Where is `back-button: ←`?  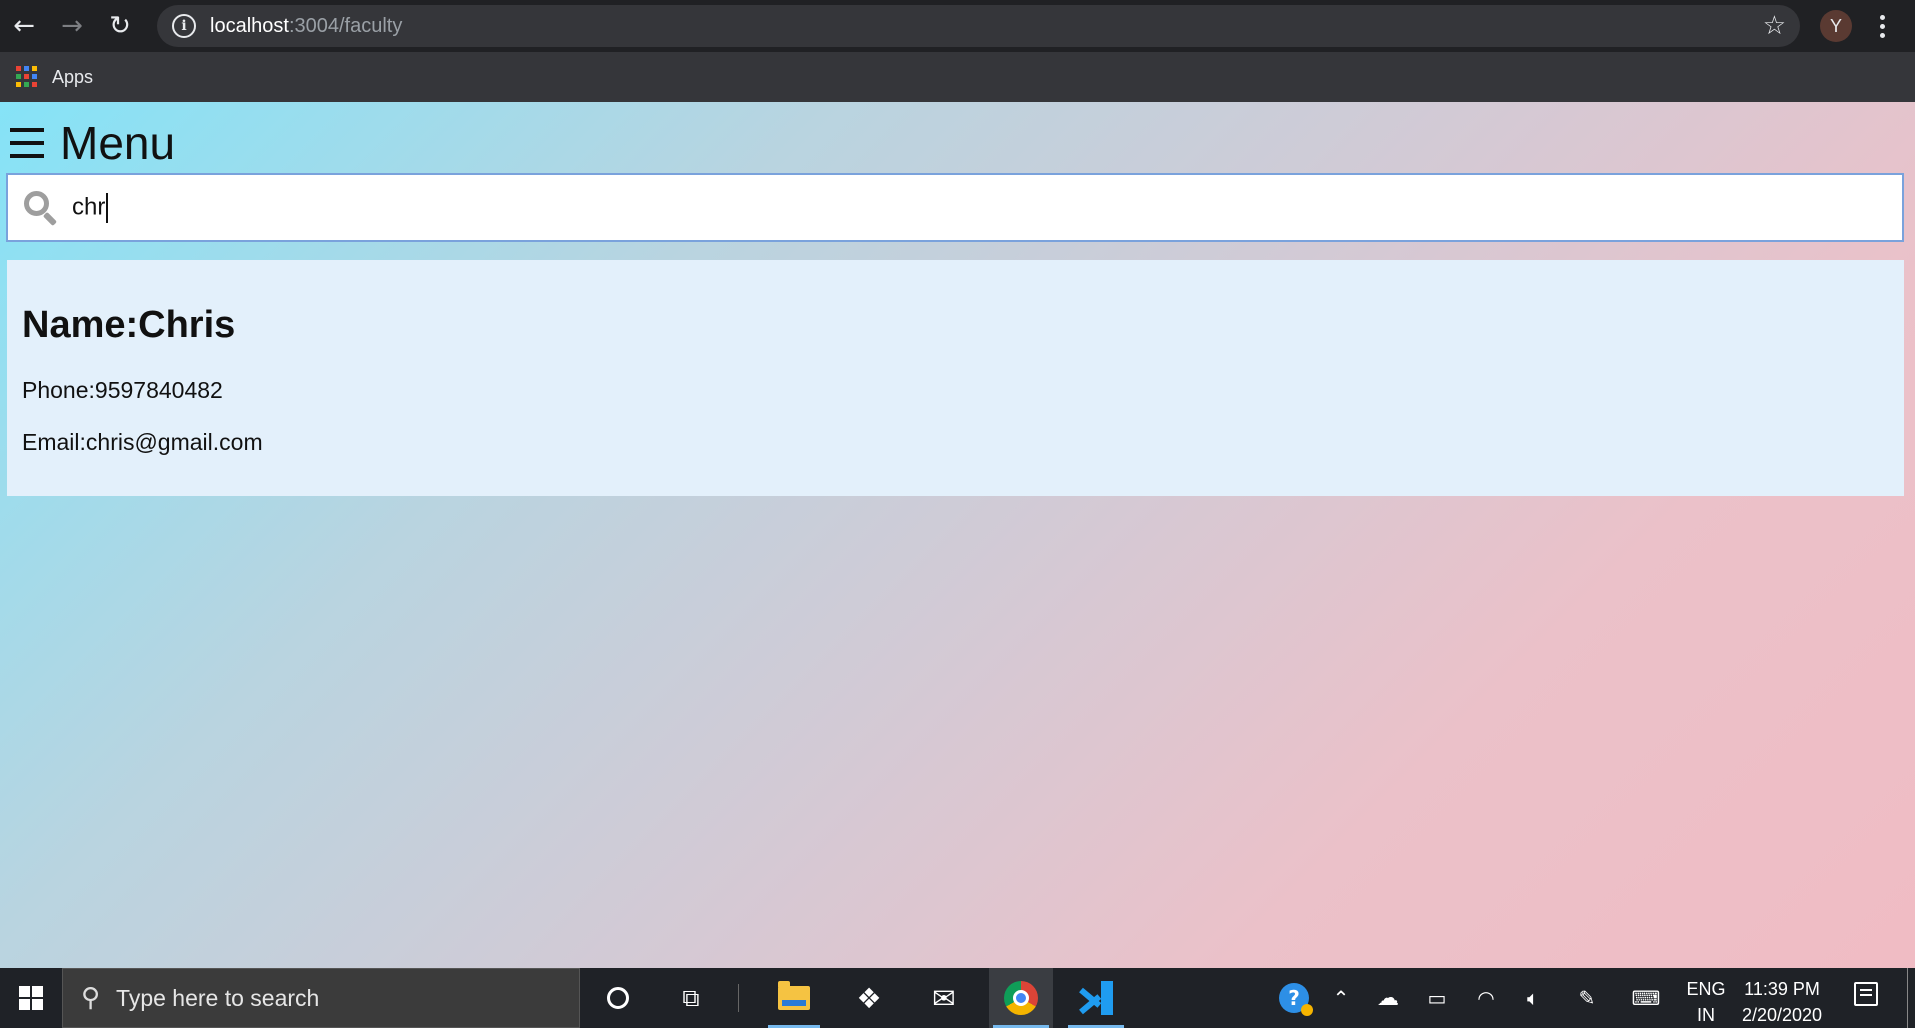
back-button: ← is located at coordinates (24, 26).